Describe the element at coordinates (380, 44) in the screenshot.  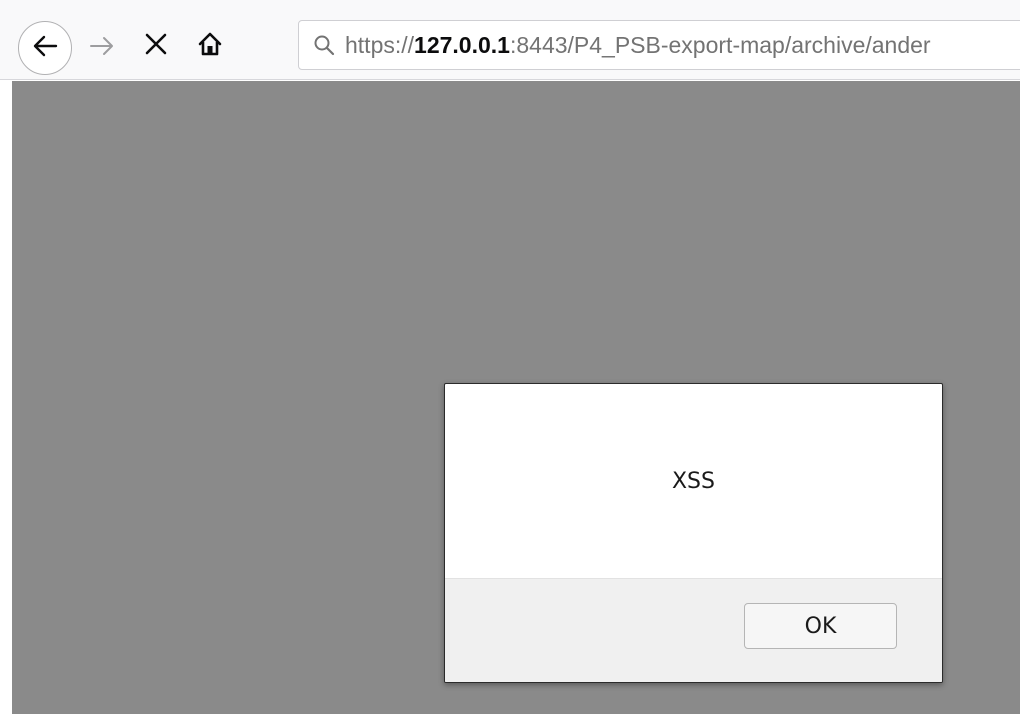
I see `url-scheme: https://` at that location.